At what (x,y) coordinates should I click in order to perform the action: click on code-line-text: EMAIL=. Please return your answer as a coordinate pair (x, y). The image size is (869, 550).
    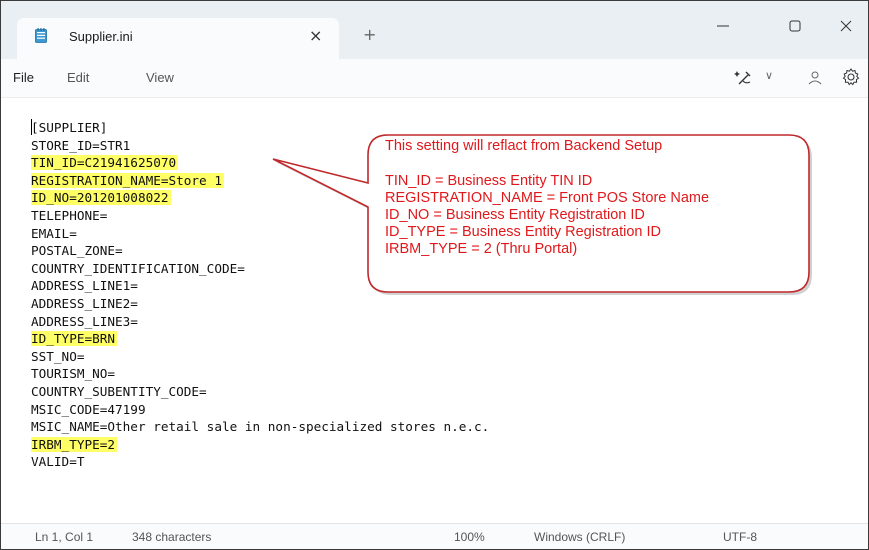
    Looking at the image, I should click on (54, 233).